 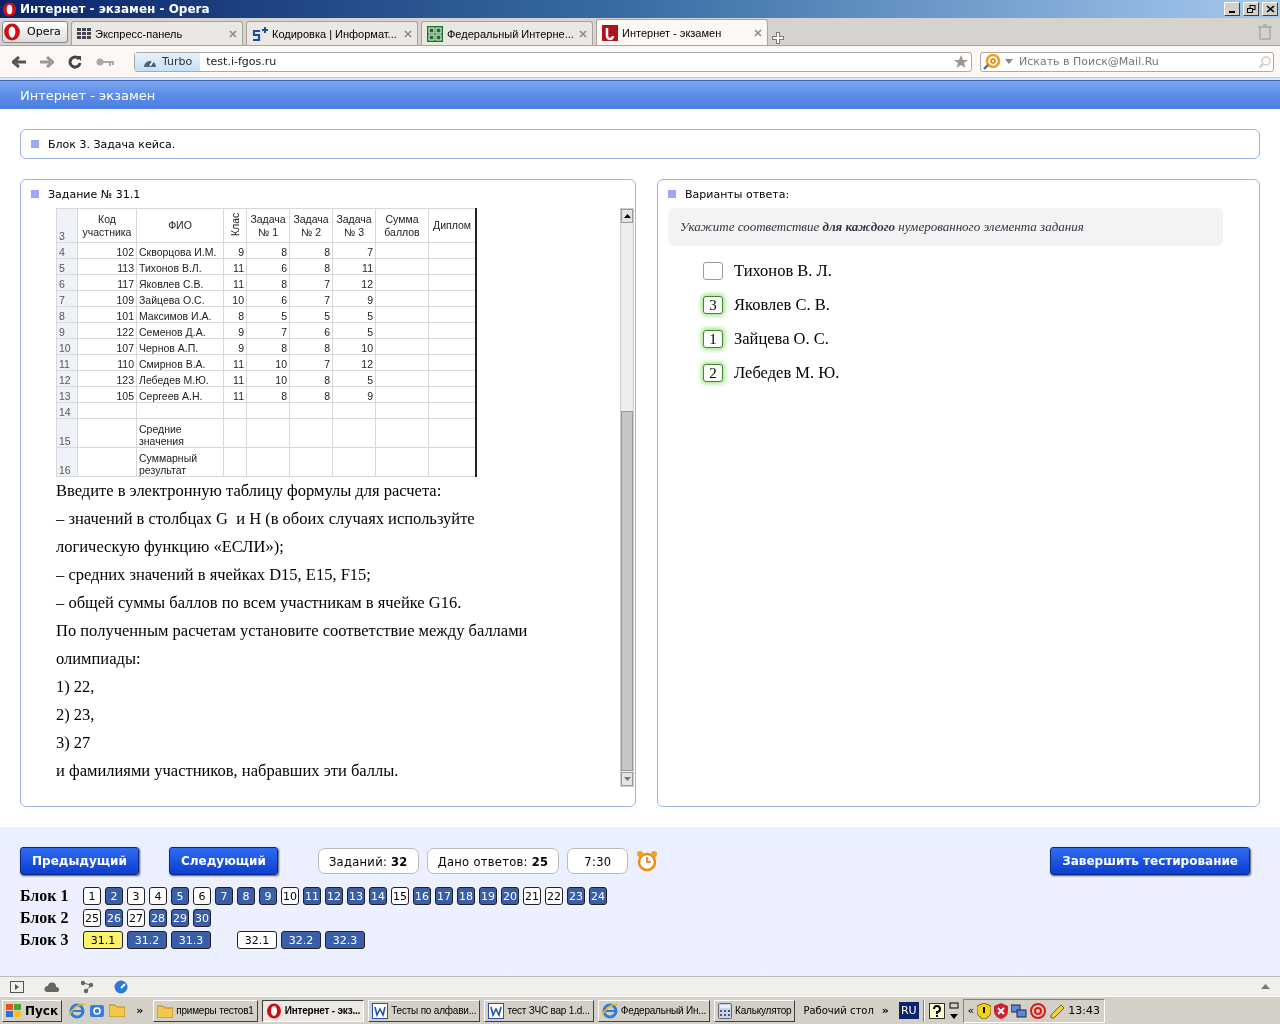 I want to click on dropdown-caret-icon, so click(x=1009, y=61).